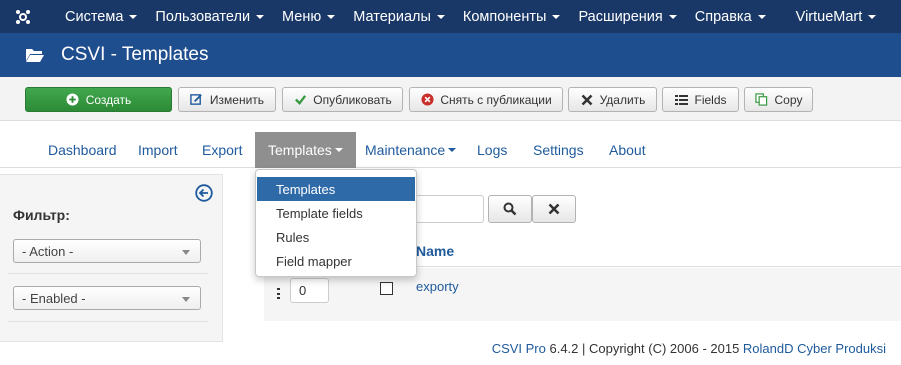  I want to click on menu-menus-label: Меню, so click(302, 16).